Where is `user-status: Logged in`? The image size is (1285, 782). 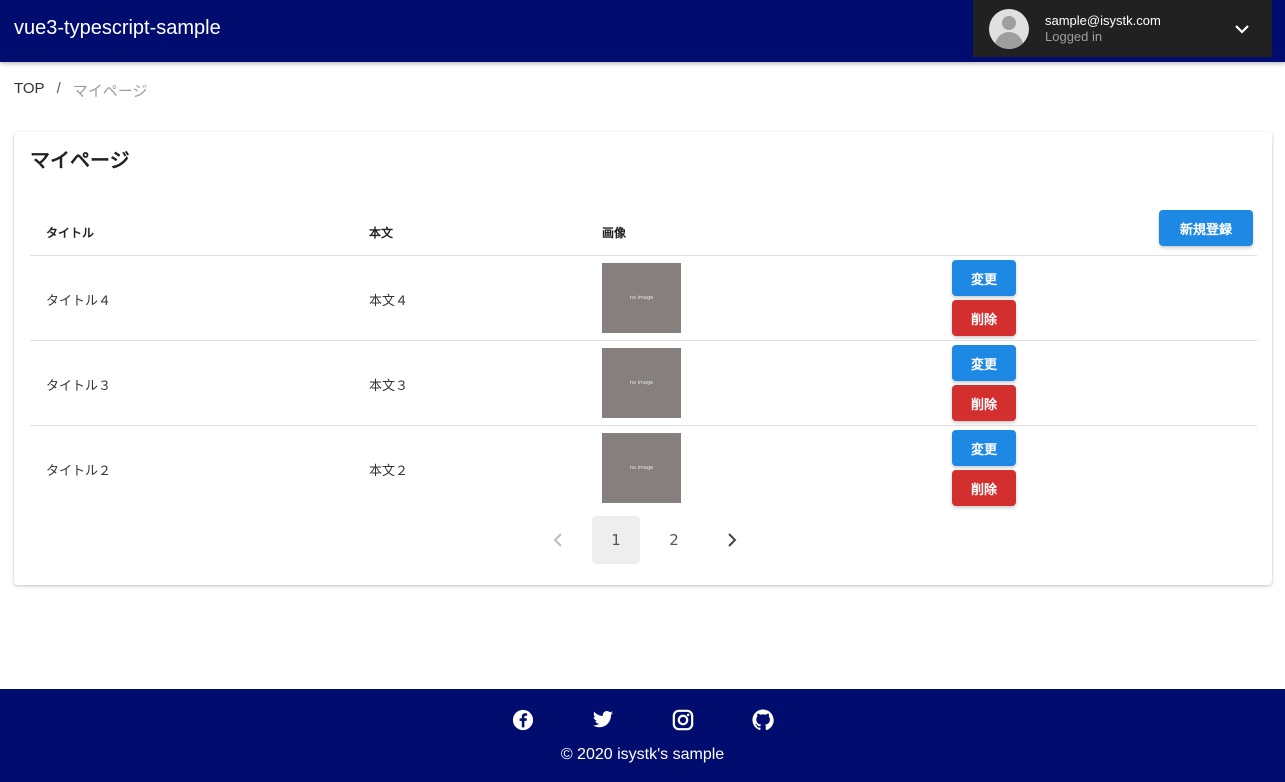
user-status: Logged in is located at coordinates (1074, 36).